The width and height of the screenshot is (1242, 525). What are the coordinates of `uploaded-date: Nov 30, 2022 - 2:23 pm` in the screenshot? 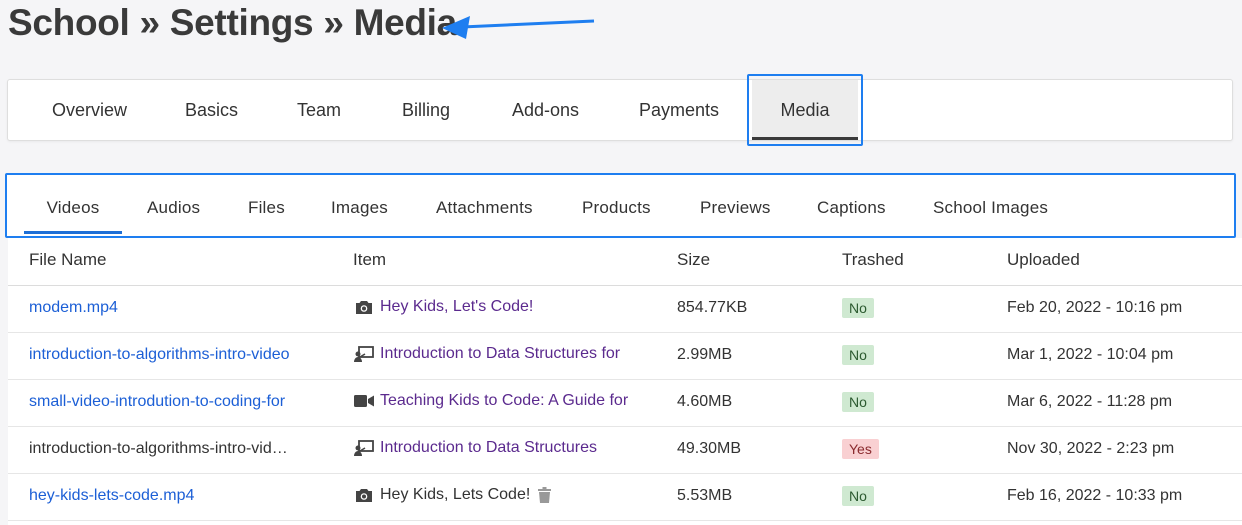 It's located at (1091, 448).